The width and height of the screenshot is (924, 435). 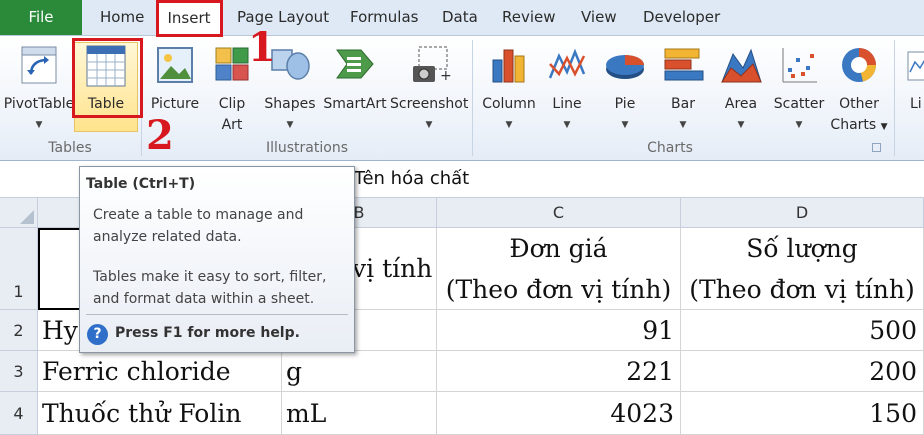 What do you see at coordinates (741, 65) in the screenshot?
I see `area-chart-icon` at bounding box center [741, 65].